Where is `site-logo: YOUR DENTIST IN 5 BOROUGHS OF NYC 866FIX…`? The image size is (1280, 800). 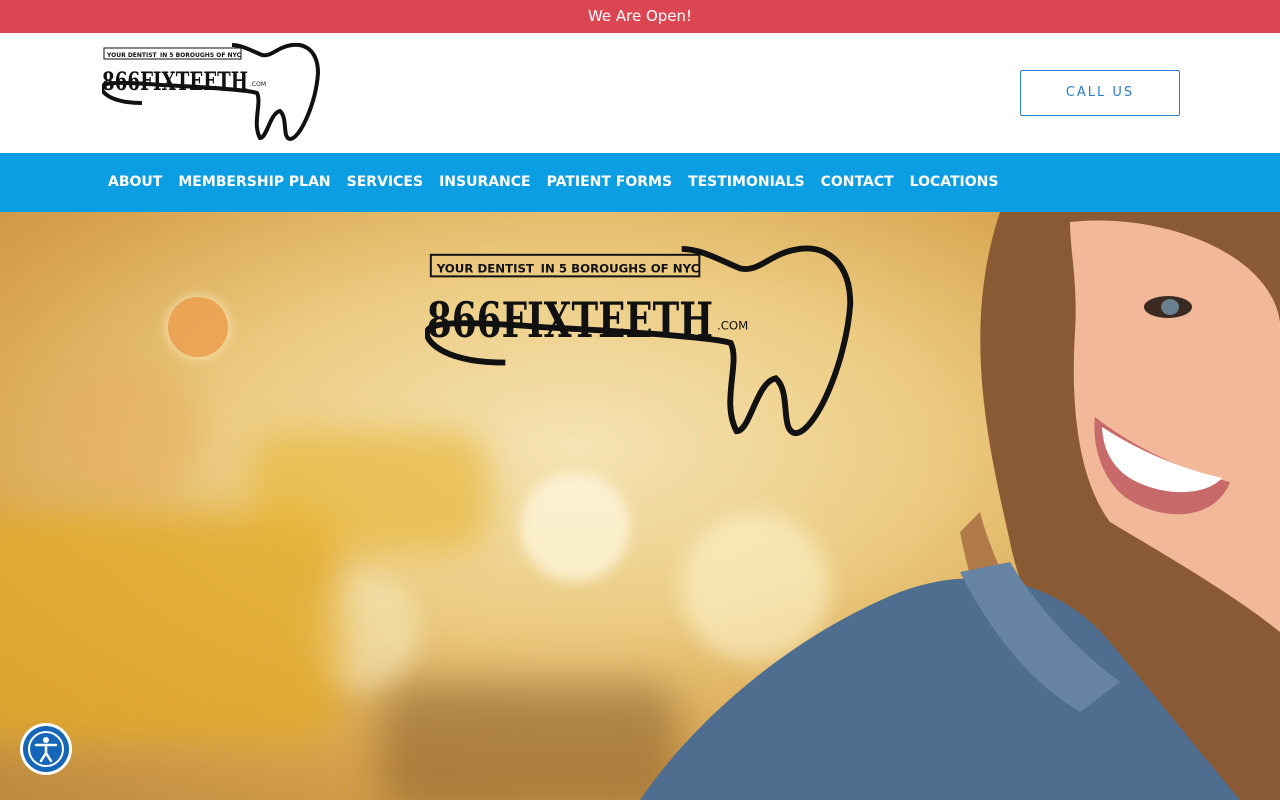
site-logo: YOUR DENTIST IN 5 BOROUGHS OF NYC 866FIX… is located at coordinates (212, 93).